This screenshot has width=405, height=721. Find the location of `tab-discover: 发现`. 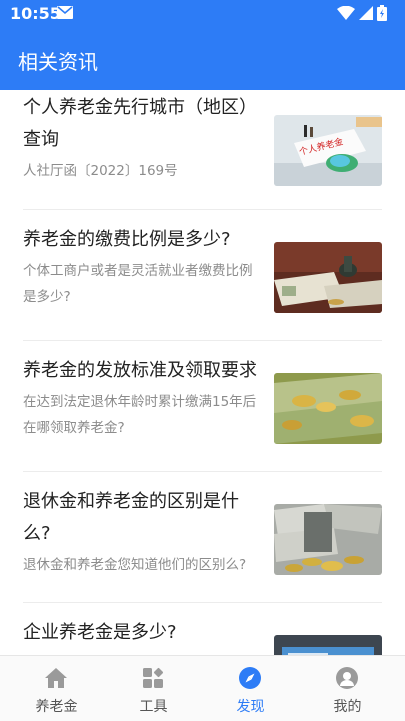

tab-discover: 发现 is located at coordinates (250, 688).